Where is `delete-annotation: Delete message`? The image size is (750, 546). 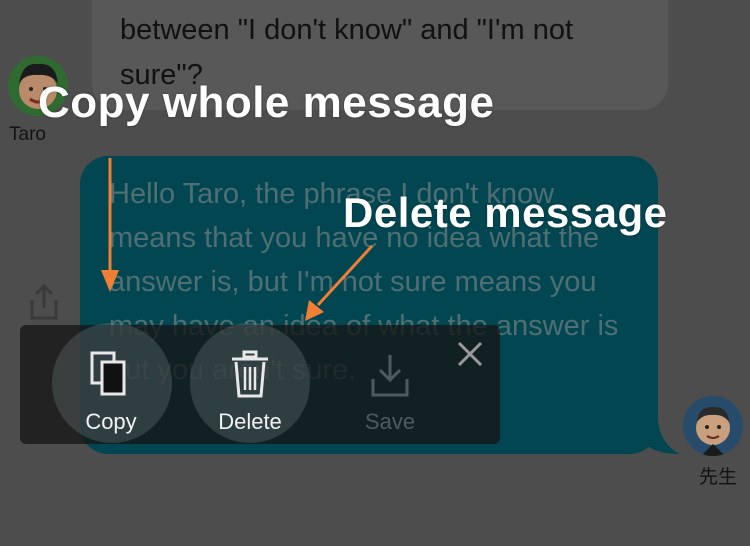 delete-annotation: Delete message is located at coordinates (505, 212).